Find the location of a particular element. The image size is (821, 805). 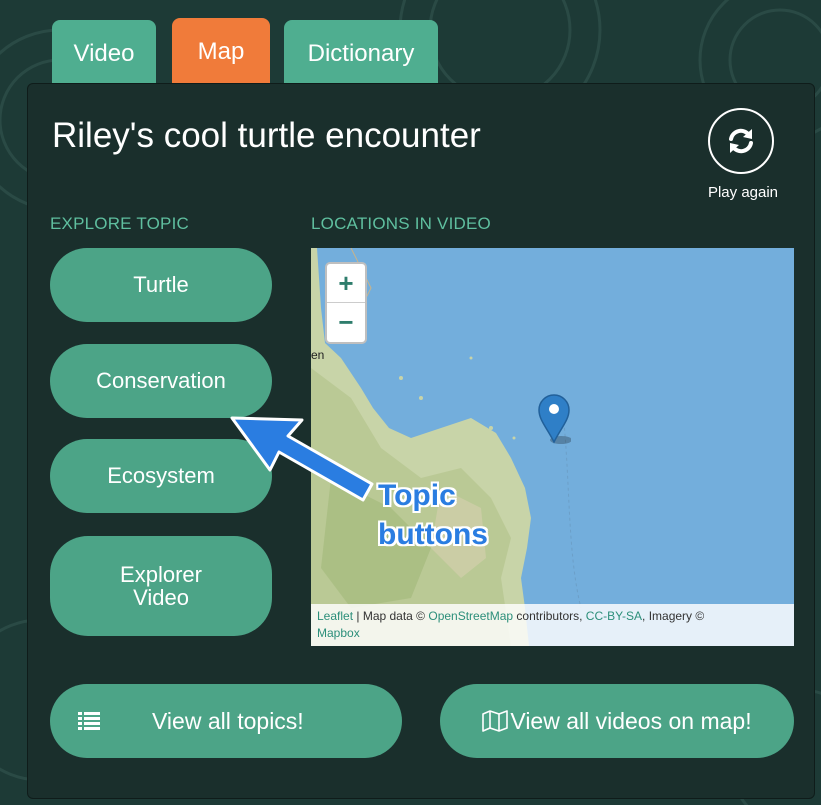

explore-topic-heading: EXPLORE TOPIC is located at coordinates (119, 223).